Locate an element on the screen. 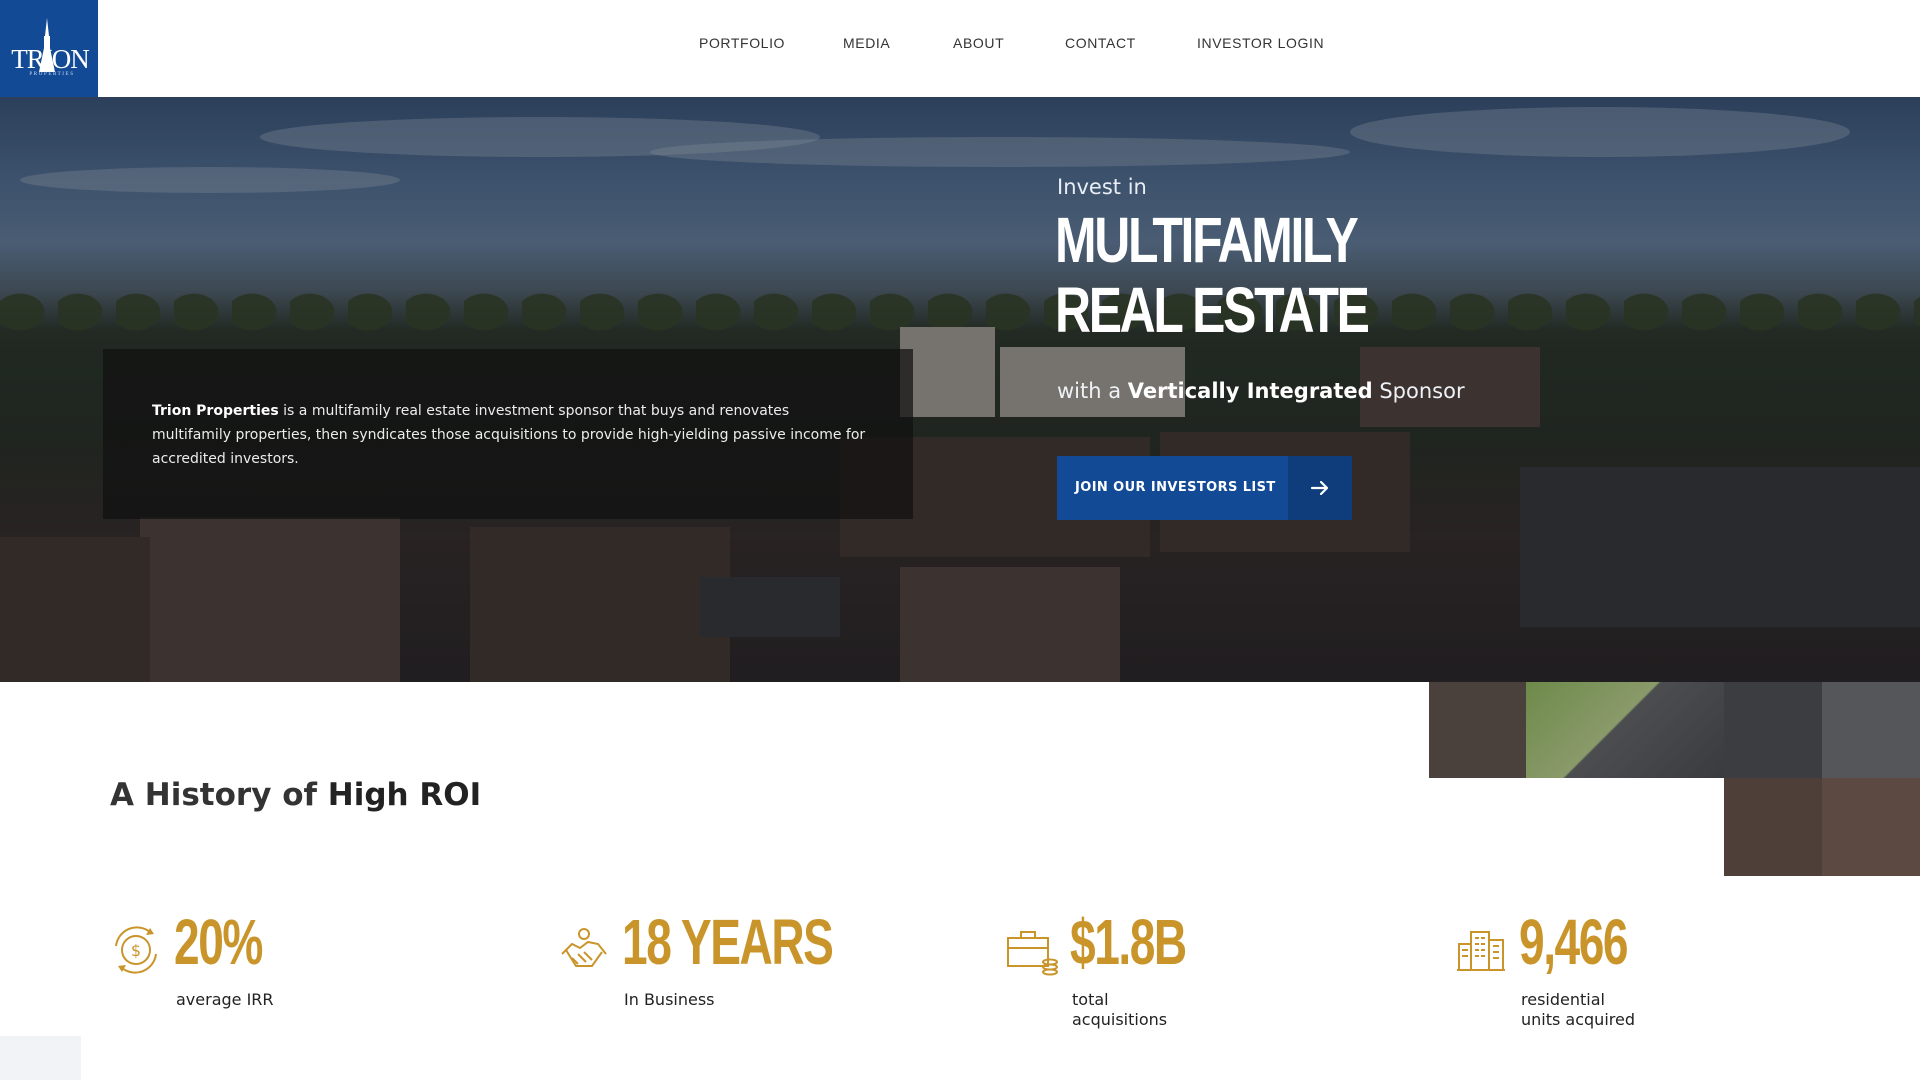  history-heading-prefix: A History of is located at coordinates (219, 795).